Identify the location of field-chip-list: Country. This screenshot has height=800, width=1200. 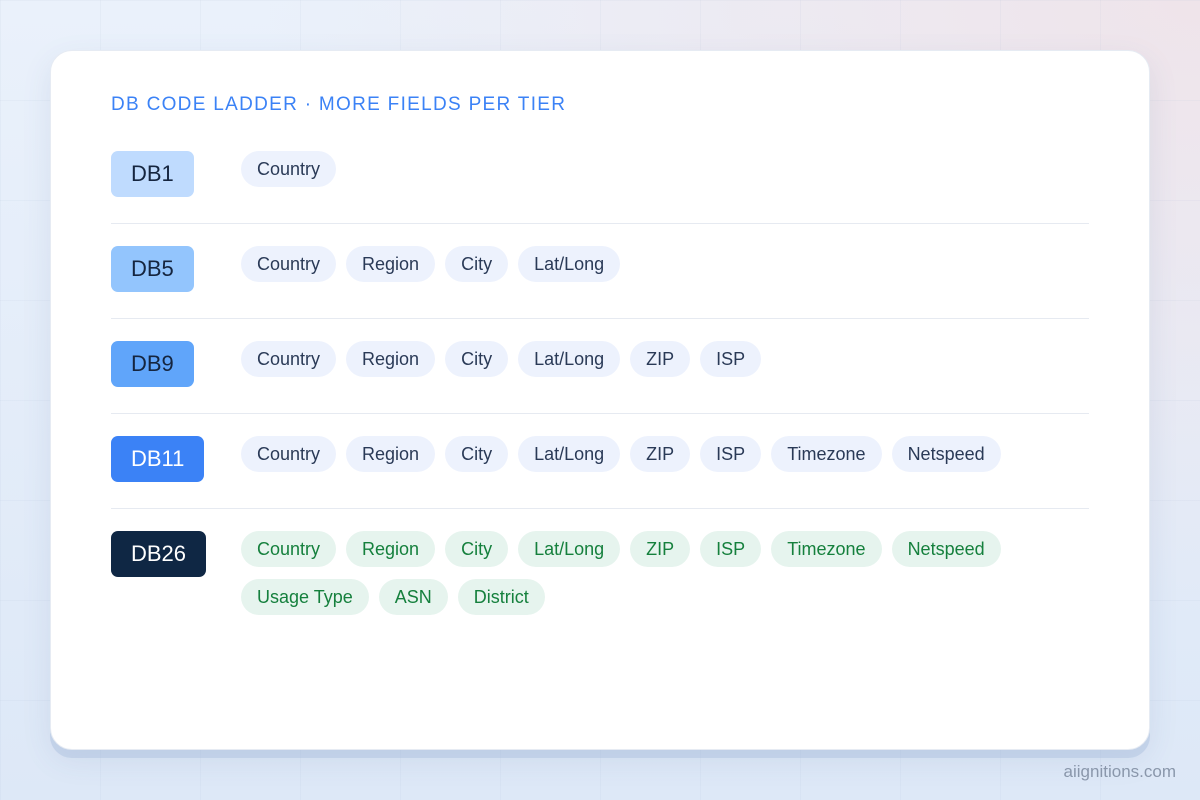
(651, 169).